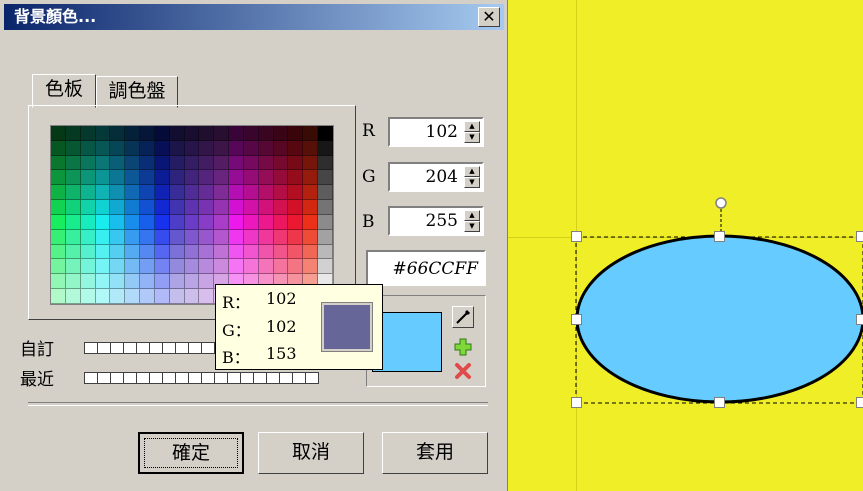 This screenshot has width=863, height=491. Describe the element at coordinates (435, 453) in the screenshot. I see `apply-button: 套用` at that location.